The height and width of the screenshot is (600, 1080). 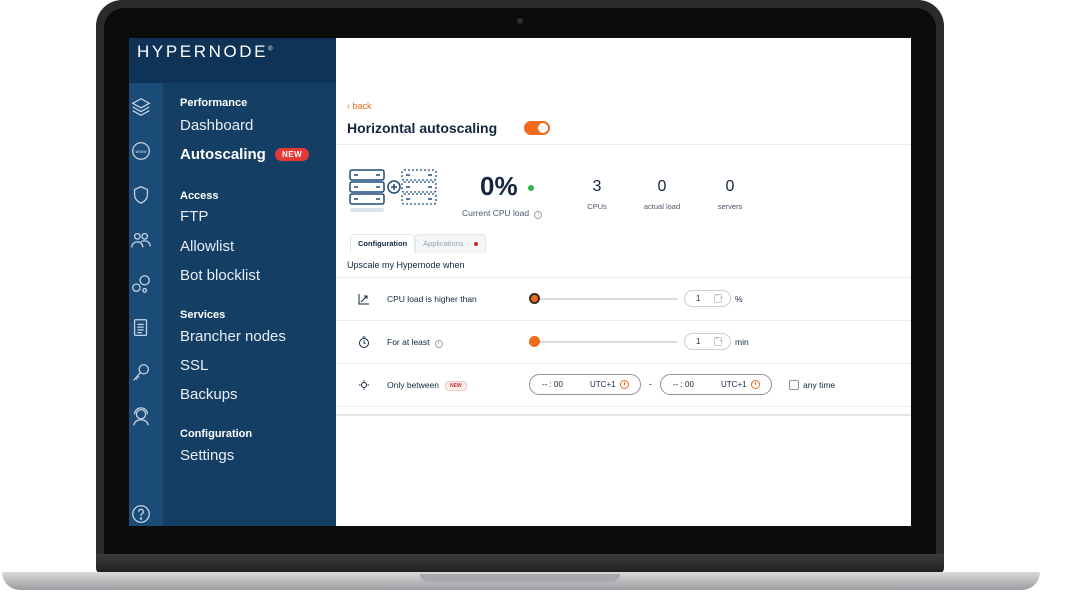 What do you see at coordinates (363, 299) in the screenshot?
I see `trend-up-icon` at bounding box center [363, 299].